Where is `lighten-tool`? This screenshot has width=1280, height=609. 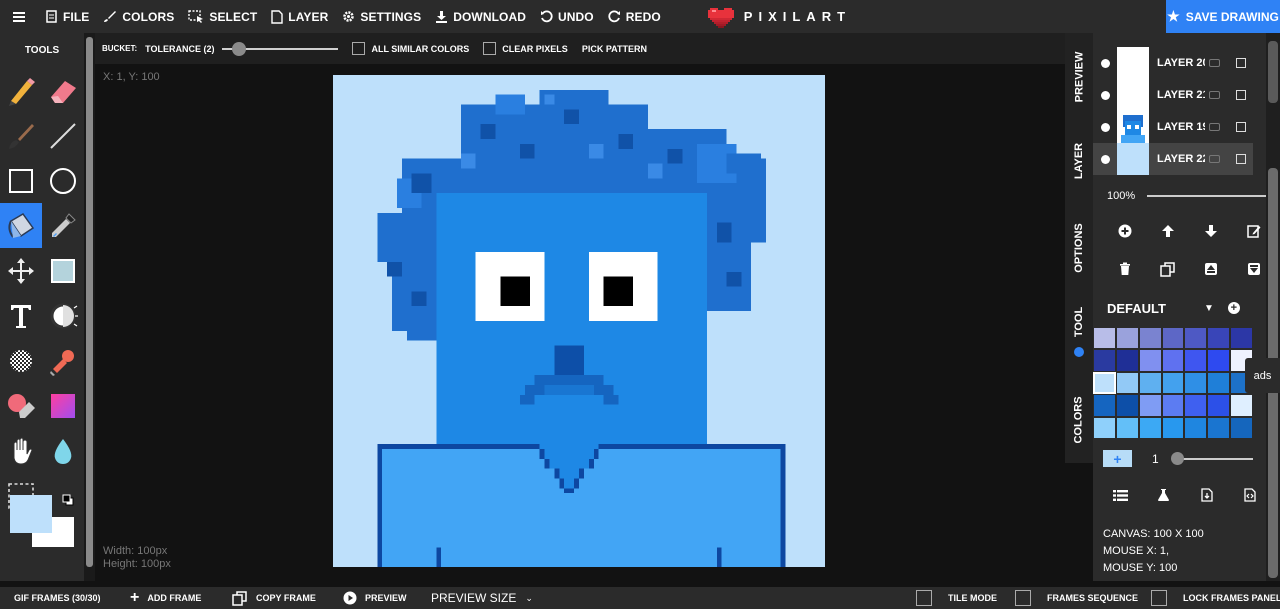 lighten-tool is located at coordinates (63, 315).